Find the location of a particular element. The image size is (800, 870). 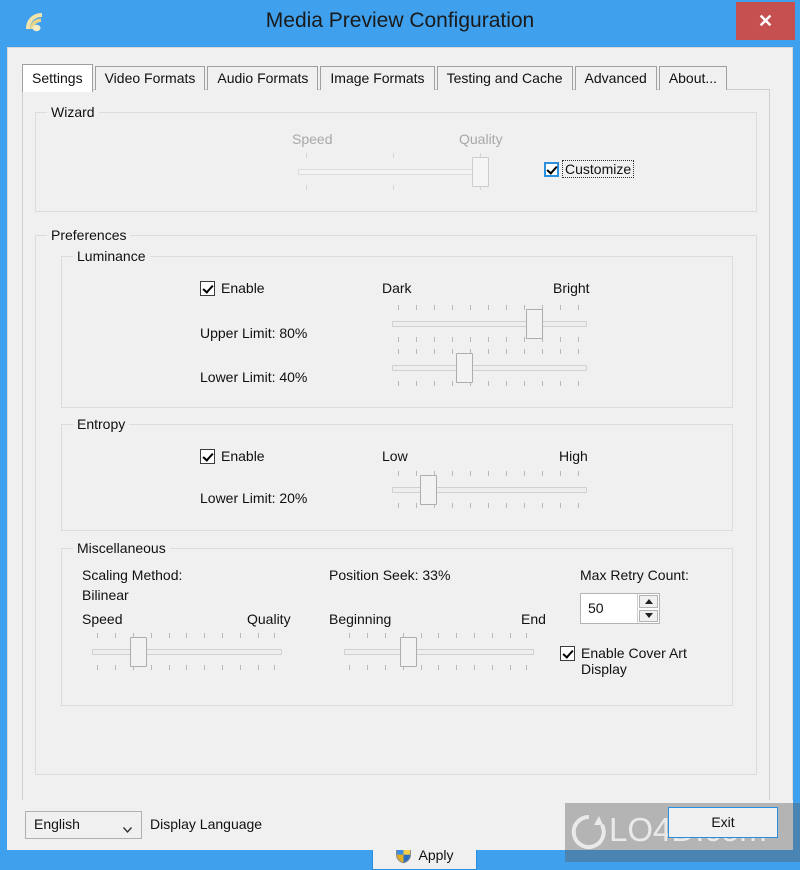

enable-cover-art-display-label: Enable Cover Art Display is located at coordinates (634, 661).